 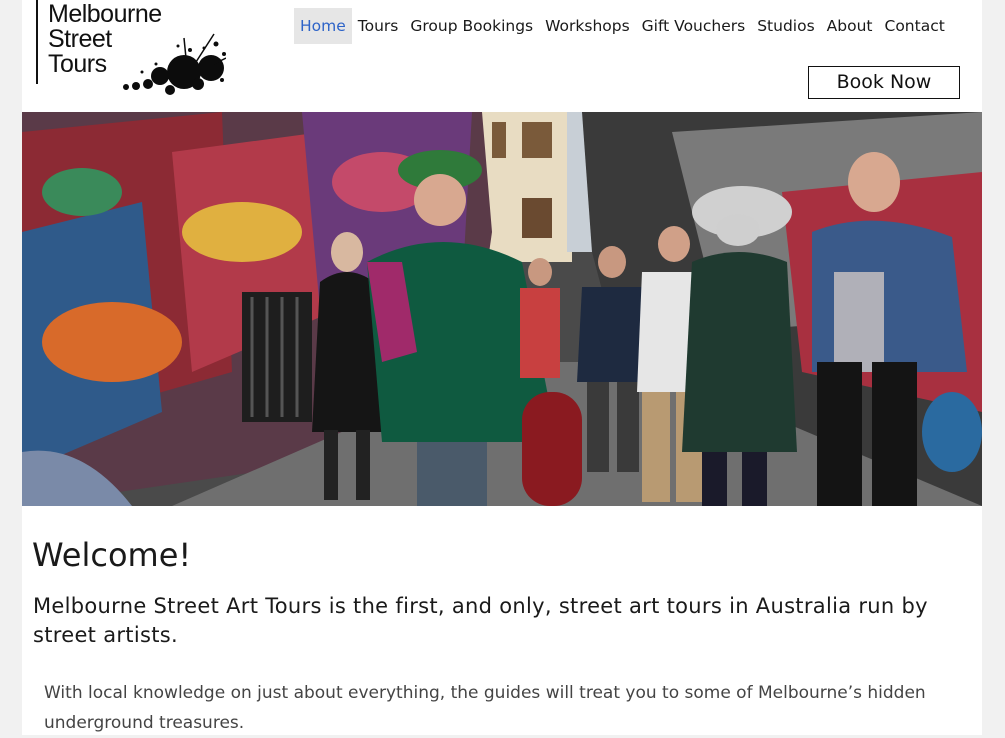 I want to click on nav-tours: Tours, so click(x=378, y=26).